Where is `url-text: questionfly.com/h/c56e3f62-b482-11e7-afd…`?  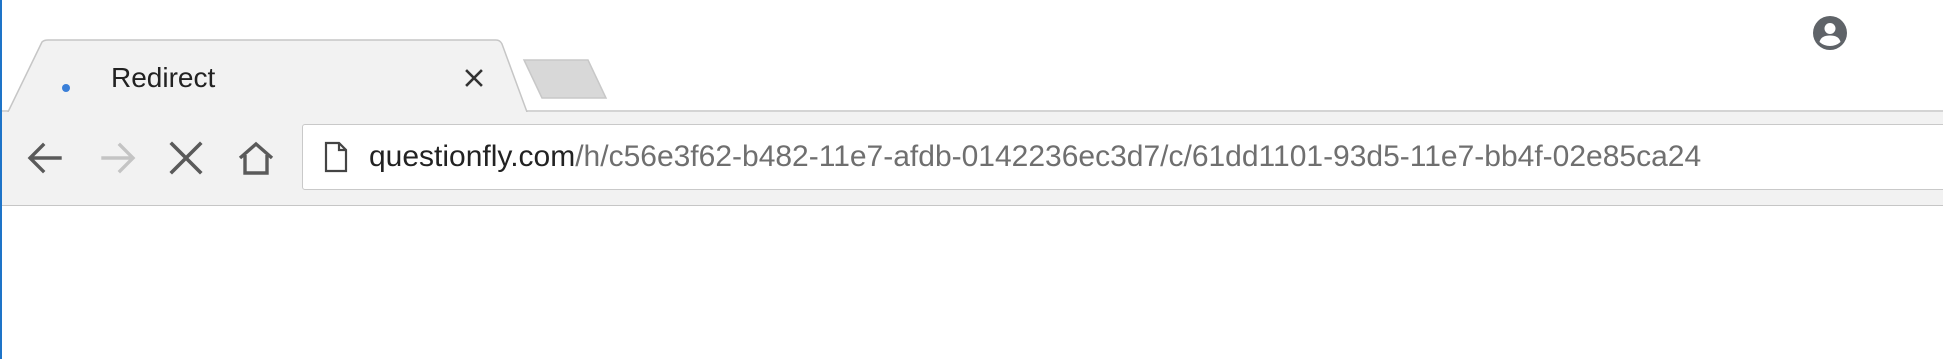 url-text: questionfly.com/h/c56e3f62-b482-11e7-afd… is located at coordinates (1035, 157).